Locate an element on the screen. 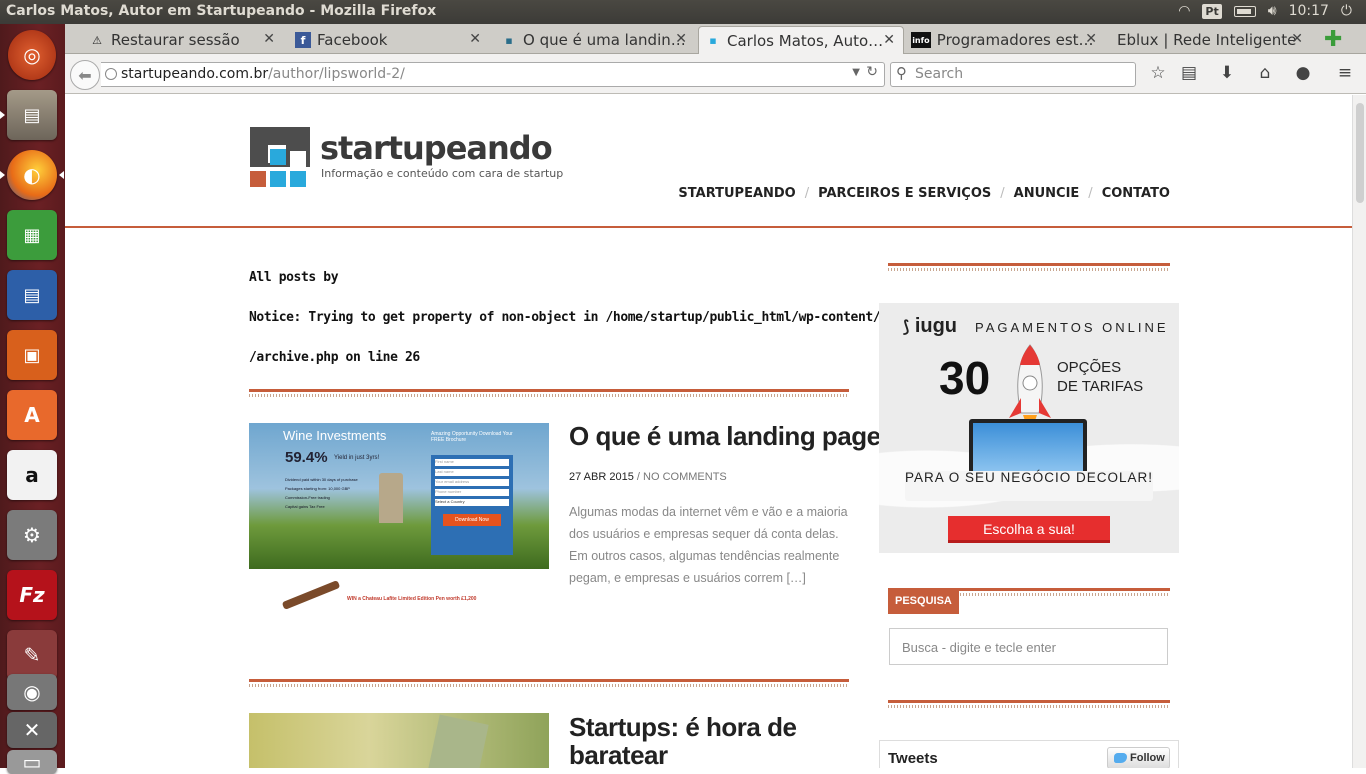 The width and height of the screenshot is (1366, 774). search-input: ⚲ Search is located at coordinates (1013, 74).